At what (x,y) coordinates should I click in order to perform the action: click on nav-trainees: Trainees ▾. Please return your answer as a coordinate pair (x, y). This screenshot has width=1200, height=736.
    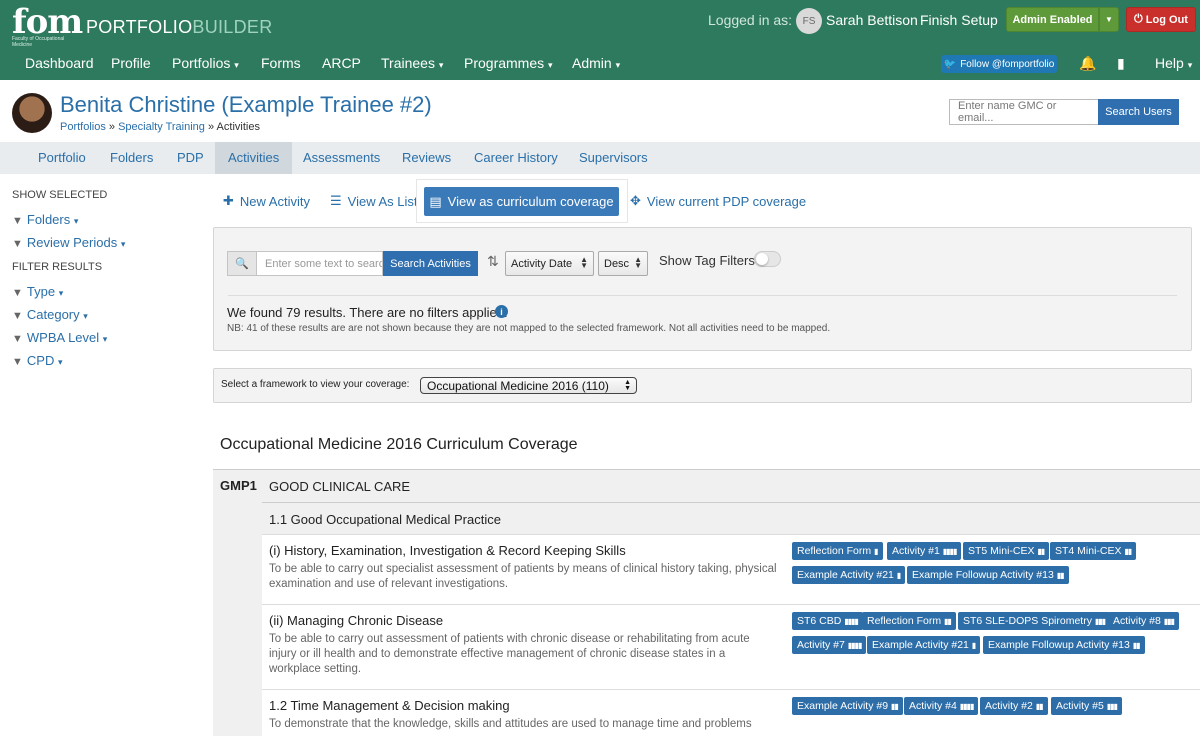
    Looking at the image, I should click on (412, 63).